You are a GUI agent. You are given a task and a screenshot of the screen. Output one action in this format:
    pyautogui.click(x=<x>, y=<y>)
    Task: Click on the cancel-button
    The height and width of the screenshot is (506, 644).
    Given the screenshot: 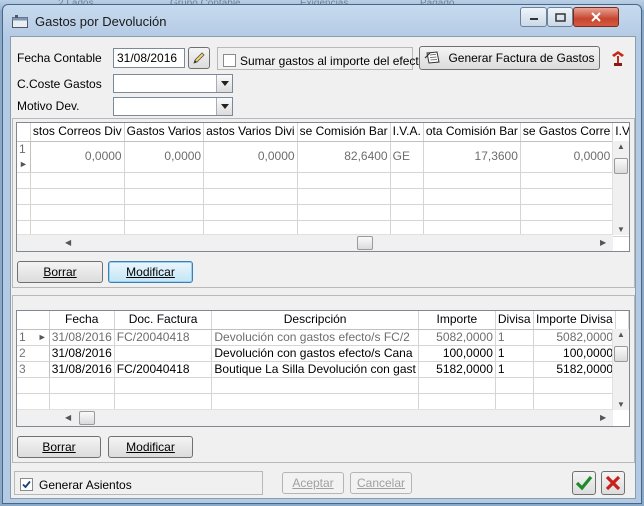 What is the action you would take?
    pyautogui.click(x=613, y=483)
    